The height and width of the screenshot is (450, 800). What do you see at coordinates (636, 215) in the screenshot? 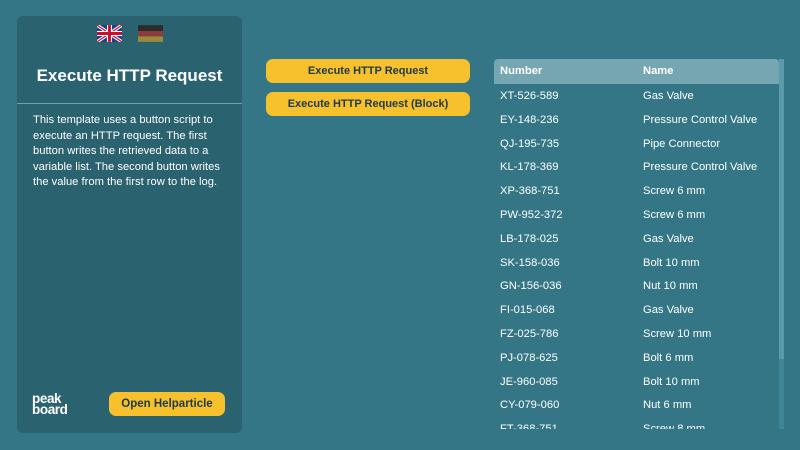
I see `table-row: PW-952-372 Screw 6 mm` at bounding box center [636, 215].